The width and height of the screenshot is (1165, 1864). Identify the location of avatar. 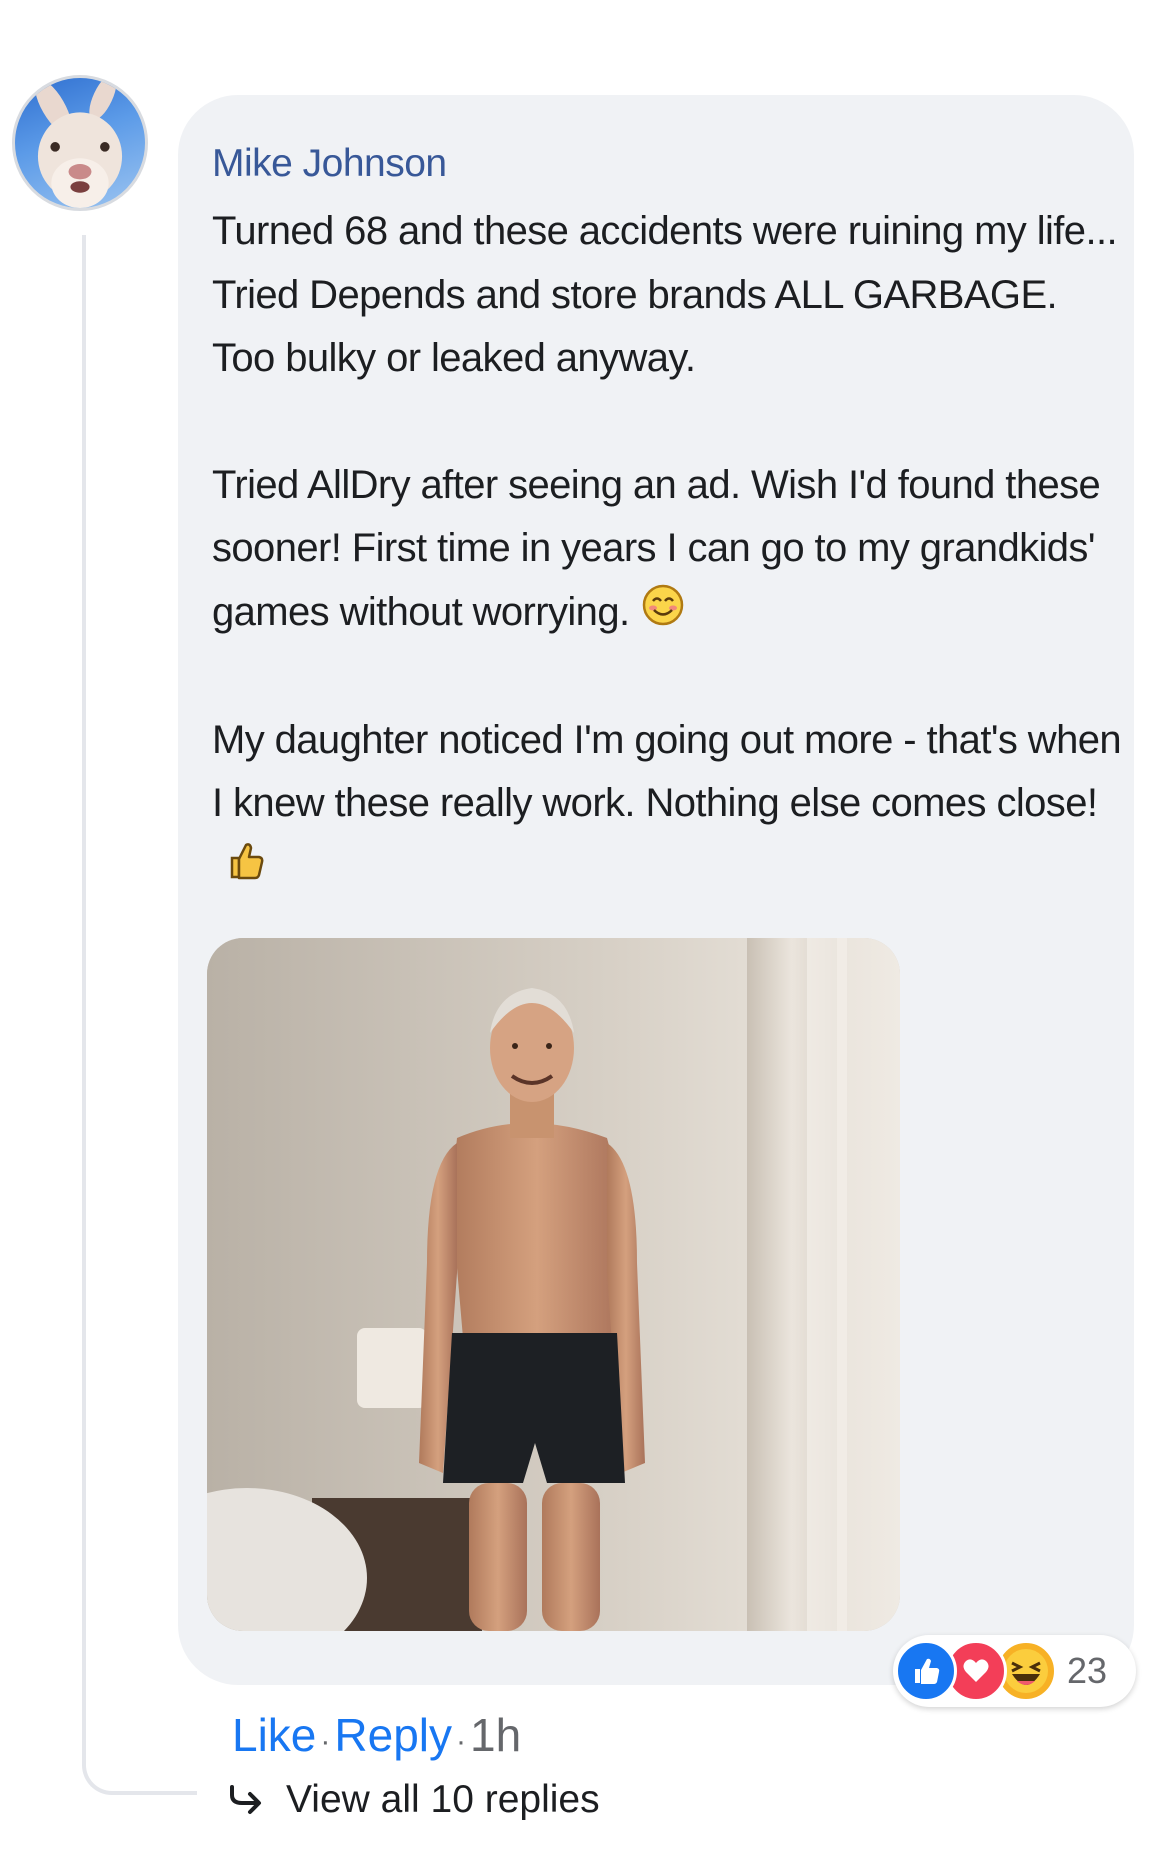
(80, 143).